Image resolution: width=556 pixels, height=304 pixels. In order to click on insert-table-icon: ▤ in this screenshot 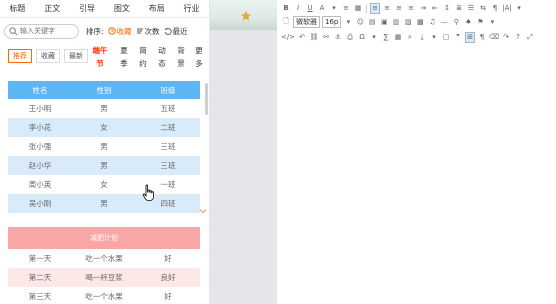, I will do `click(372, 22)`.